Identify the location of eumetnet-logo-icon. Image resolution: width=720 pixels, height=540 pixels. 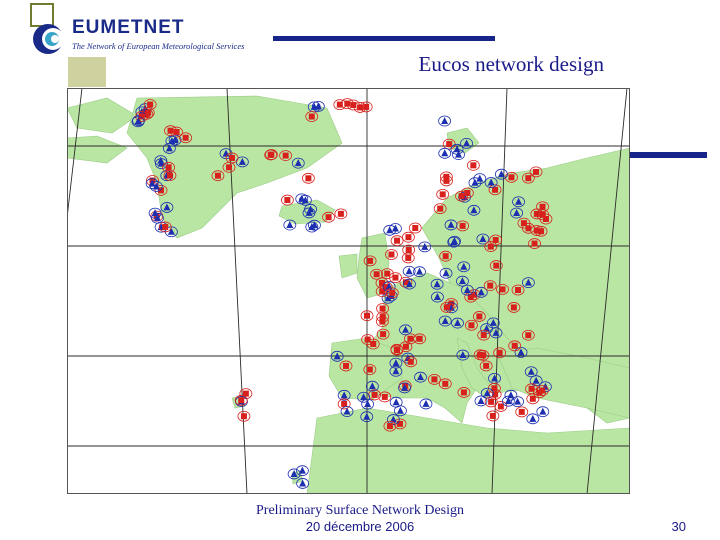
(48, 39).